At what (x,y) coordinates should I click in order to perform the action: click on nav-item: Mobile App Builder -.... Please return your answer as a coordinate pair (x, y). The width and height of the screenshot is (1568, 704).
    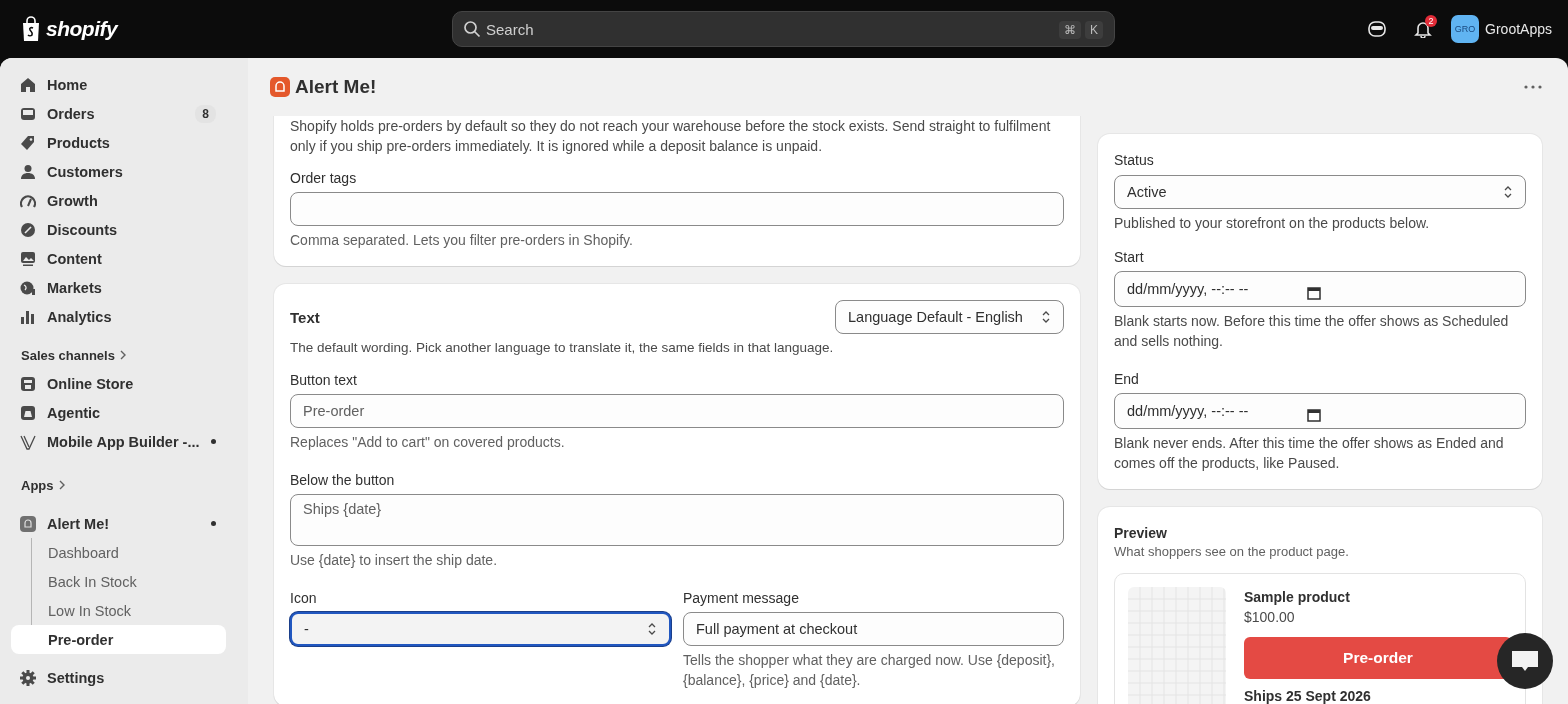
    Looking at the image, I should click on (118, 441).